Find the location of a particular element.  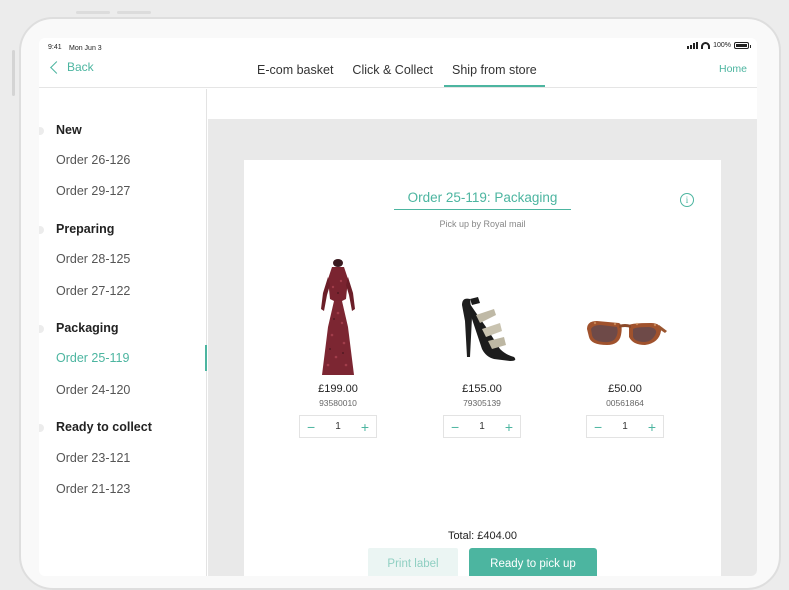

sidebar-item-order-29-127: Order 29-127 is located at coordinates (93, 191).